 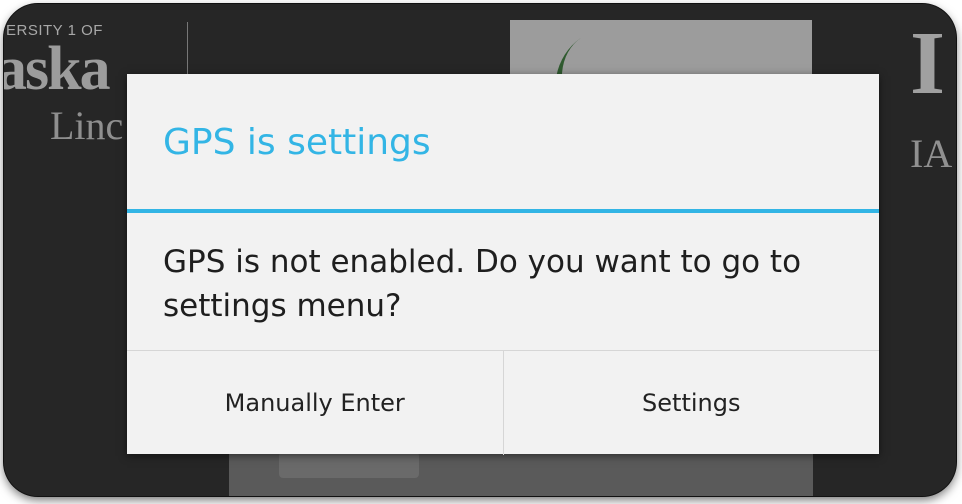 What do you see at coordinates (692, 403) in the screenshot?
I see `settings-button: Settings` at bounding box center [692, 403].